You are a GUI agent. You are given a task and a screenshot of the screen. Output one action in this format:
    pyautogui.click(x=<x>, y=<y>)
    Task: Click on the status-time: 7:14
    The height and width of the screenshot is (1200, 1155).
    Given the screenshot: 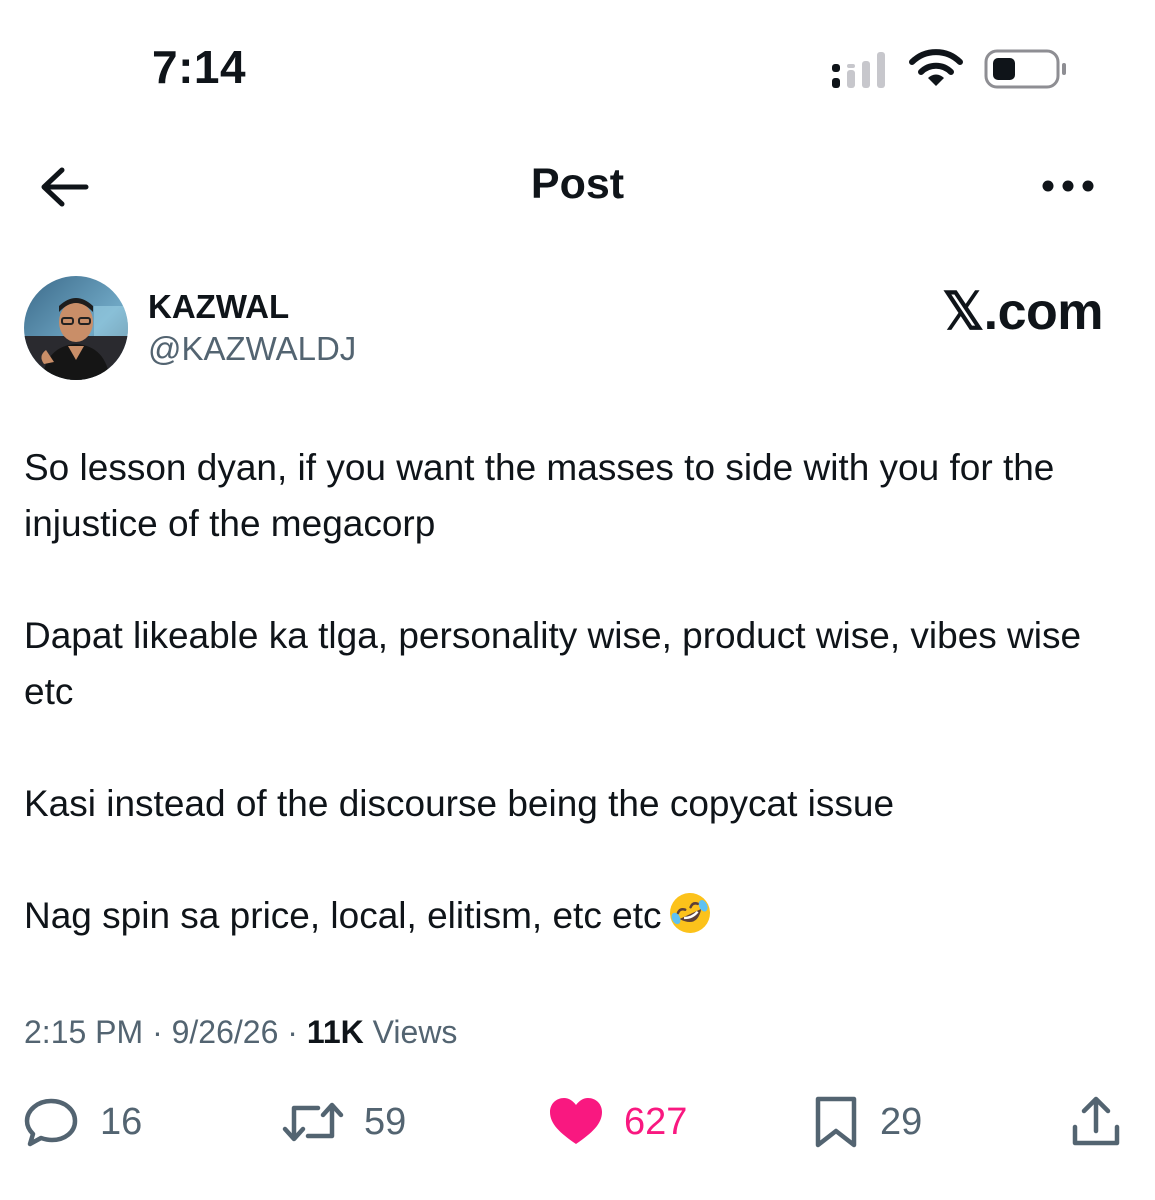 What is the action you would take?
    pyautogui.click(x=199, y=67)
    